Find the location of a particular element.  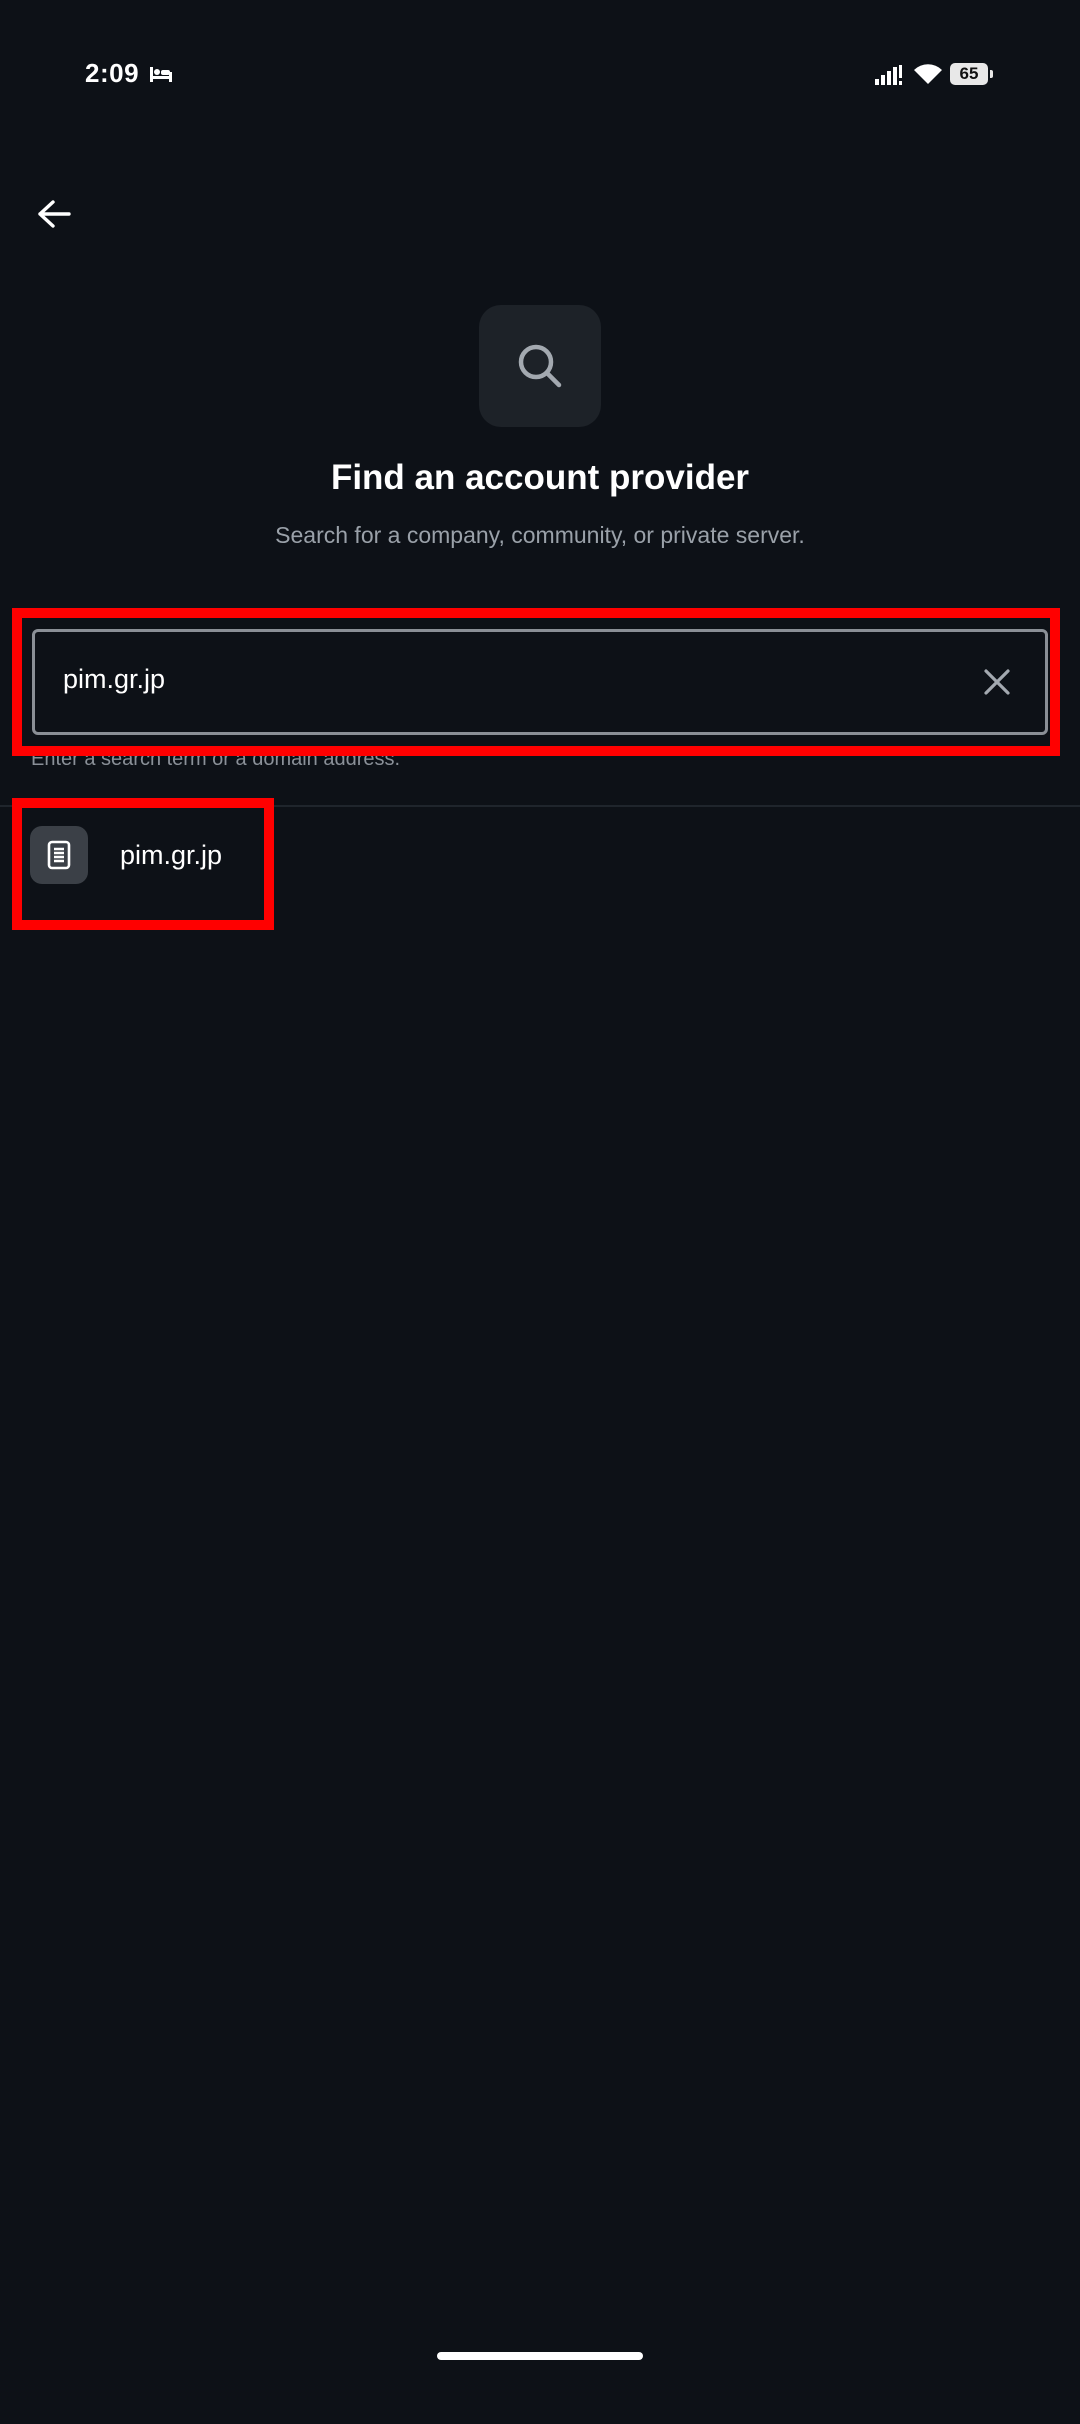

hero-search-icon-tile is located at coordinates (540, 366).